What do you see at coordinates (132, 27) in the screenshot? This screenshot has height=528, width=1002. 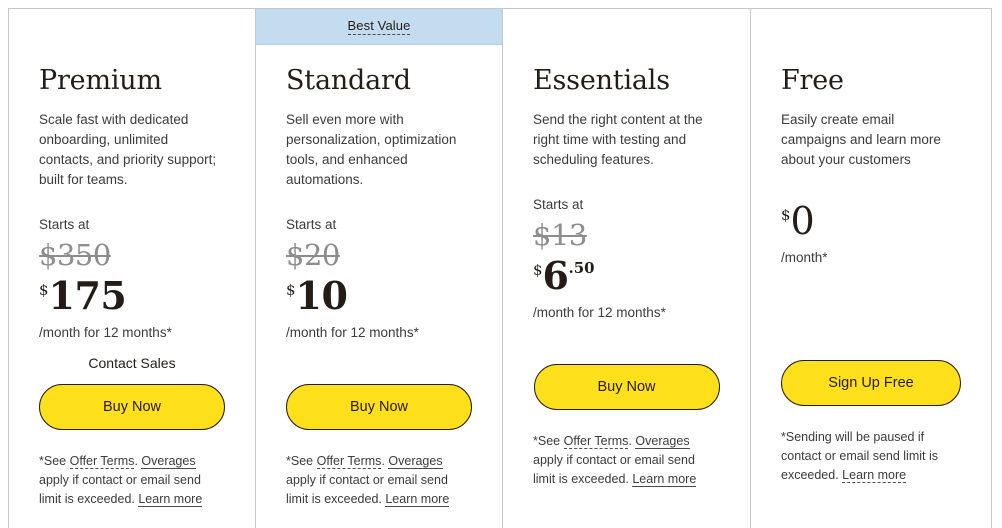 I see `badge-slot-premium` at bounding box center [132, 27].